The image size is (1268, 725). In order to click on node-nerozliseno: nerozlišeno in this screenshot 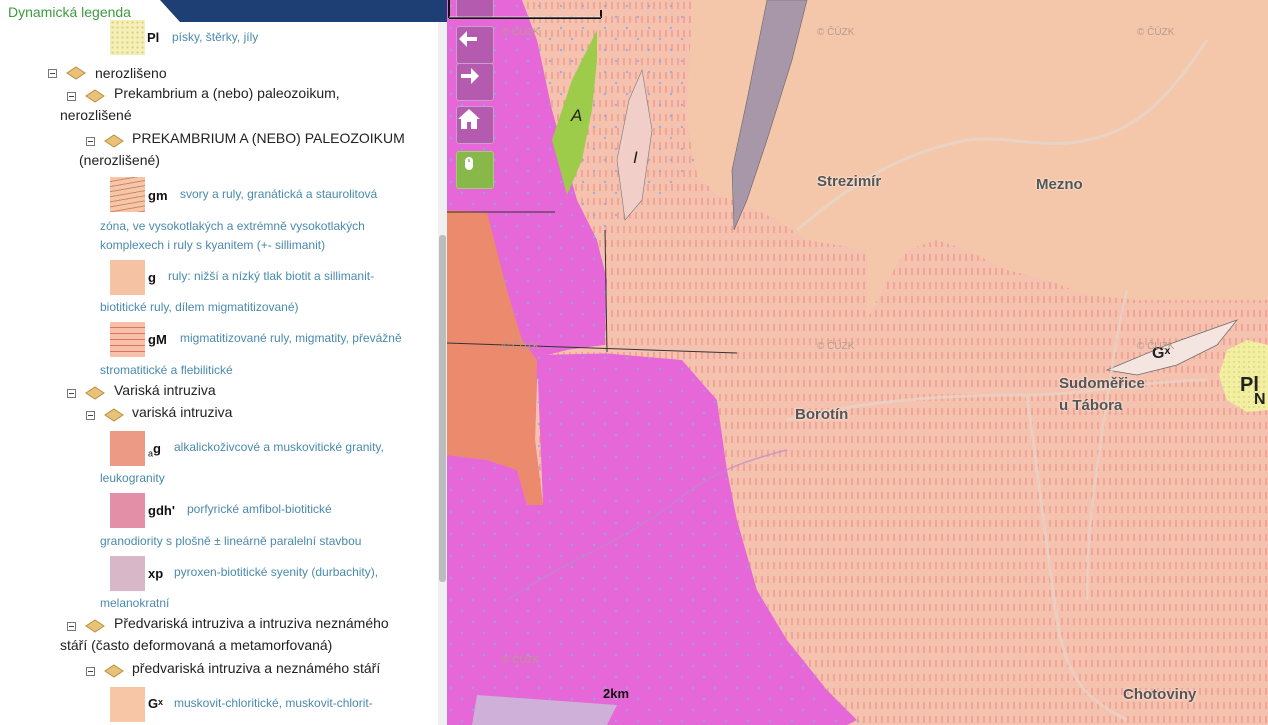, I will do `click(131, 73)`.